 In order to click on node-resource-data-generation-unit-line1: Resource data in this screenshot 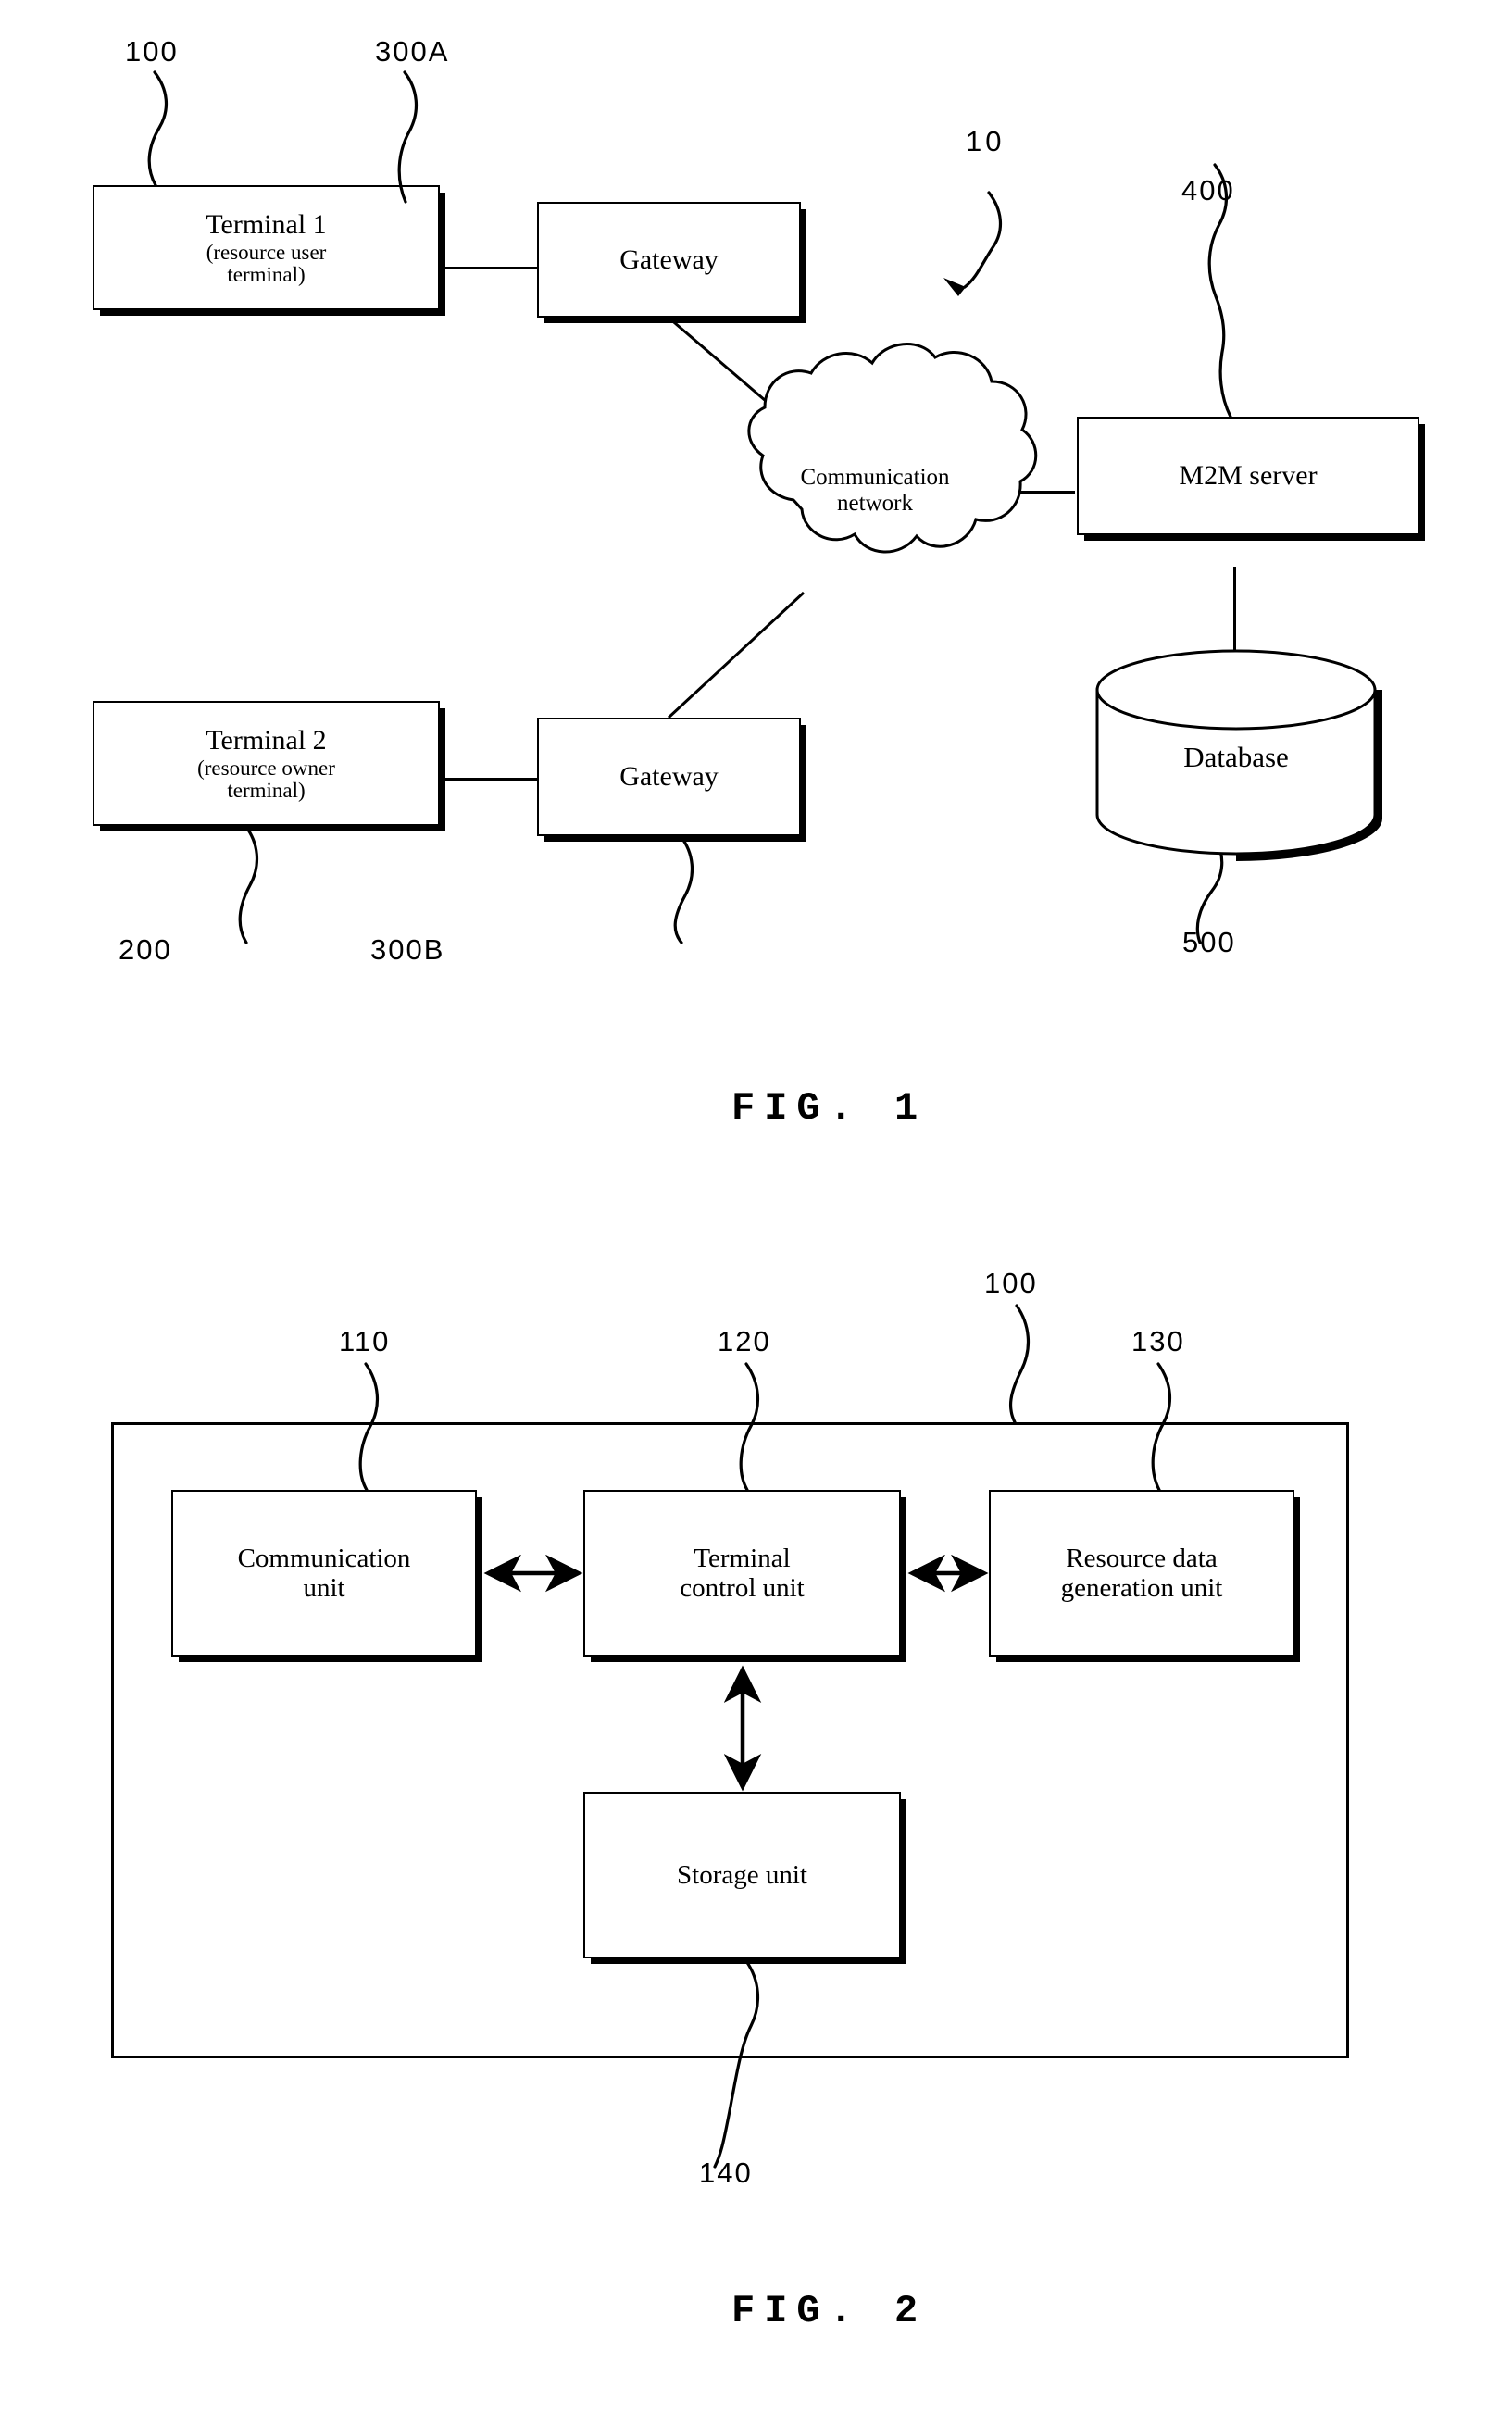, I will do `click(1142, 1558)`.